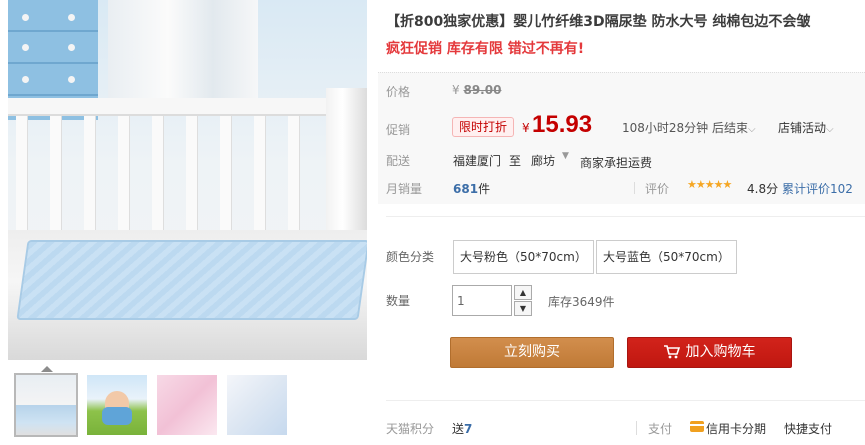 The height and width of the screenshot is (445, 865). Describe the element at coordinates (565, 156) in the screenshot. I see `caret-down-icon: ▼` at that location.